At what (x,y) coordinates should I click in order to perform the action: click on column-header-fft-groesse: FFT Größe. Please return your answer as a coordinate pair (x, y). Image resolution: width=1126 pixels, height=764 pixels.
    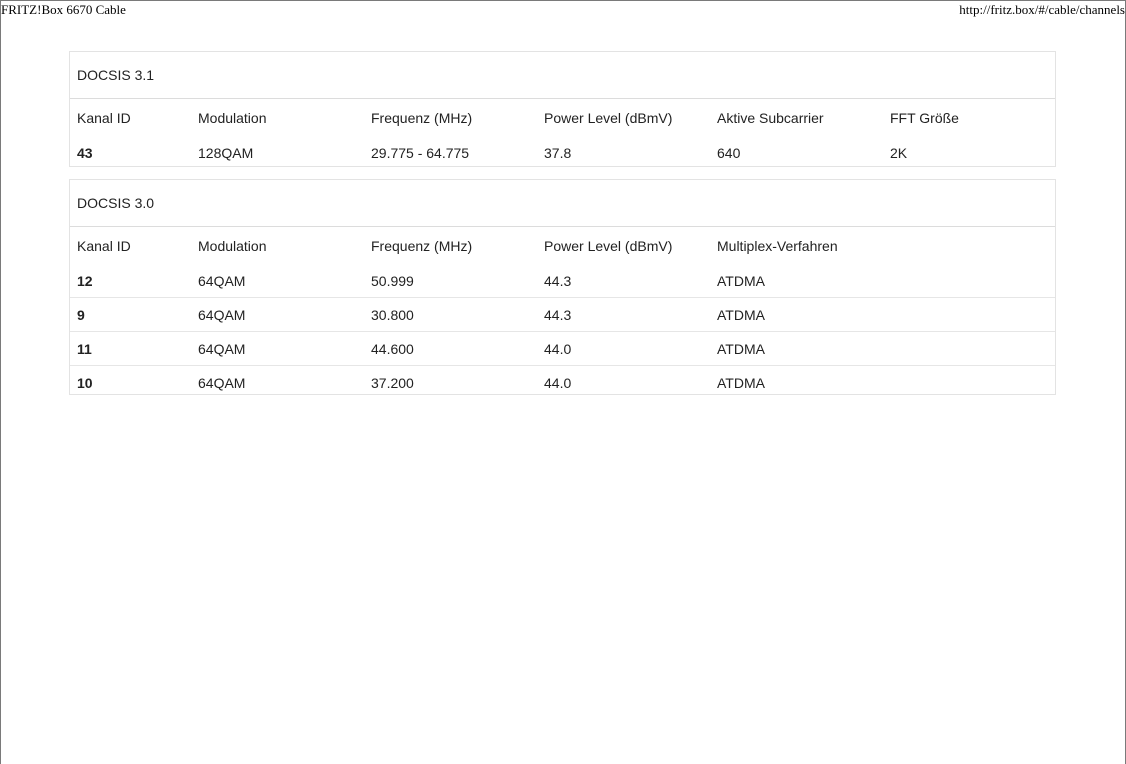
    Looking at the image, I should click on (924, 117).